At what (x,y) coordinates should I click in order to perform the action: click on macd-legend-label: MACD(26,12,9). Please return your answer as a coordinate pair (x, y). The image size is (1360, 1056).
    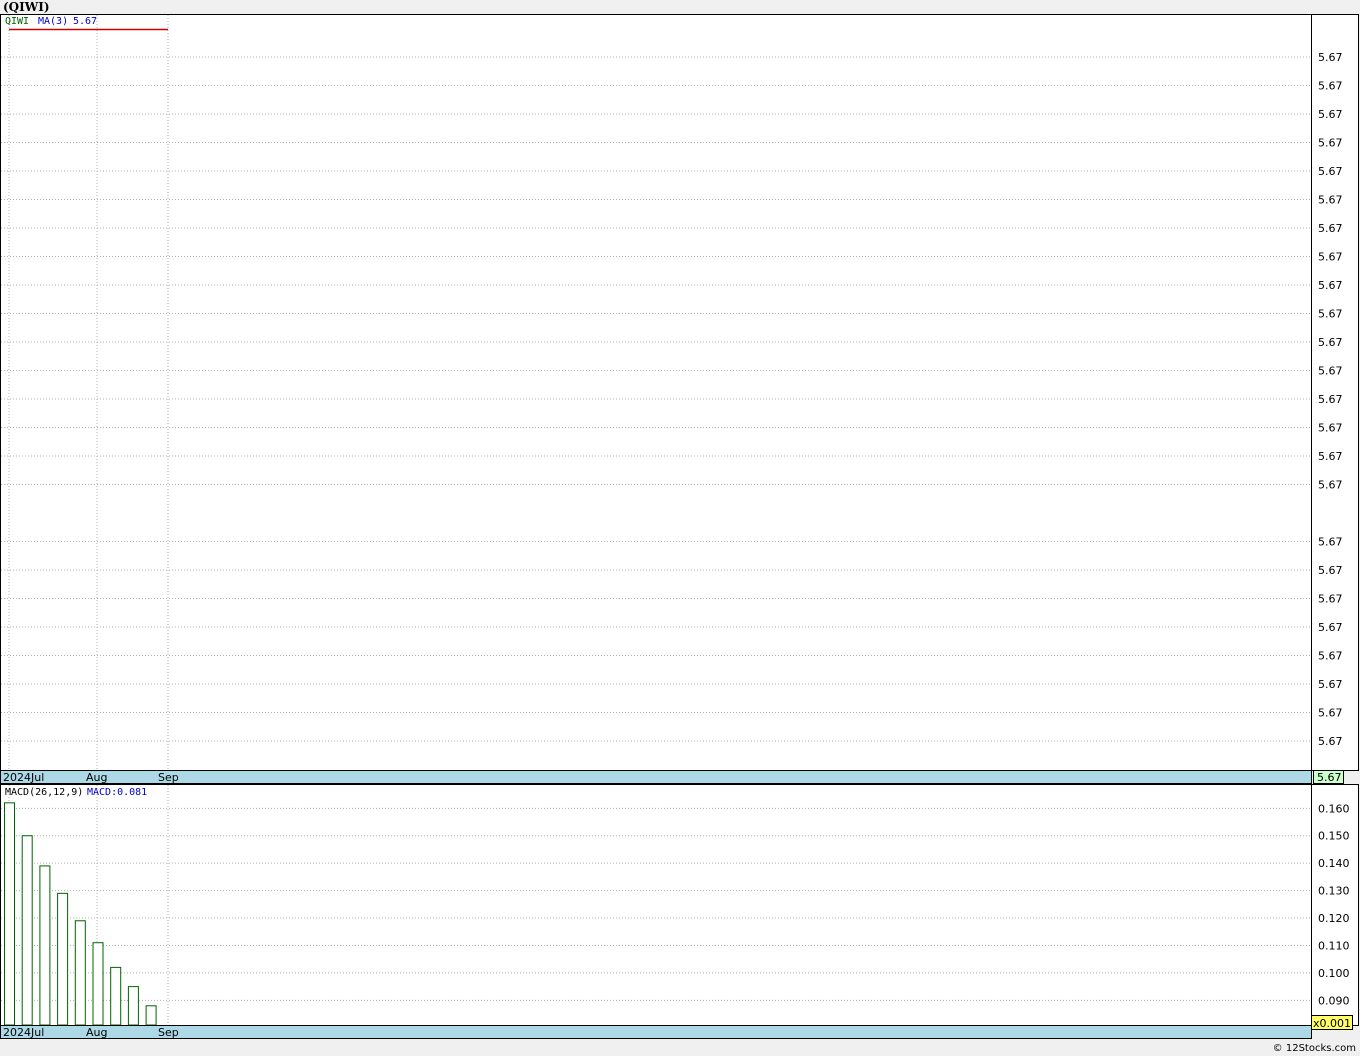
    Looking at the image, I should click on (44, 792).